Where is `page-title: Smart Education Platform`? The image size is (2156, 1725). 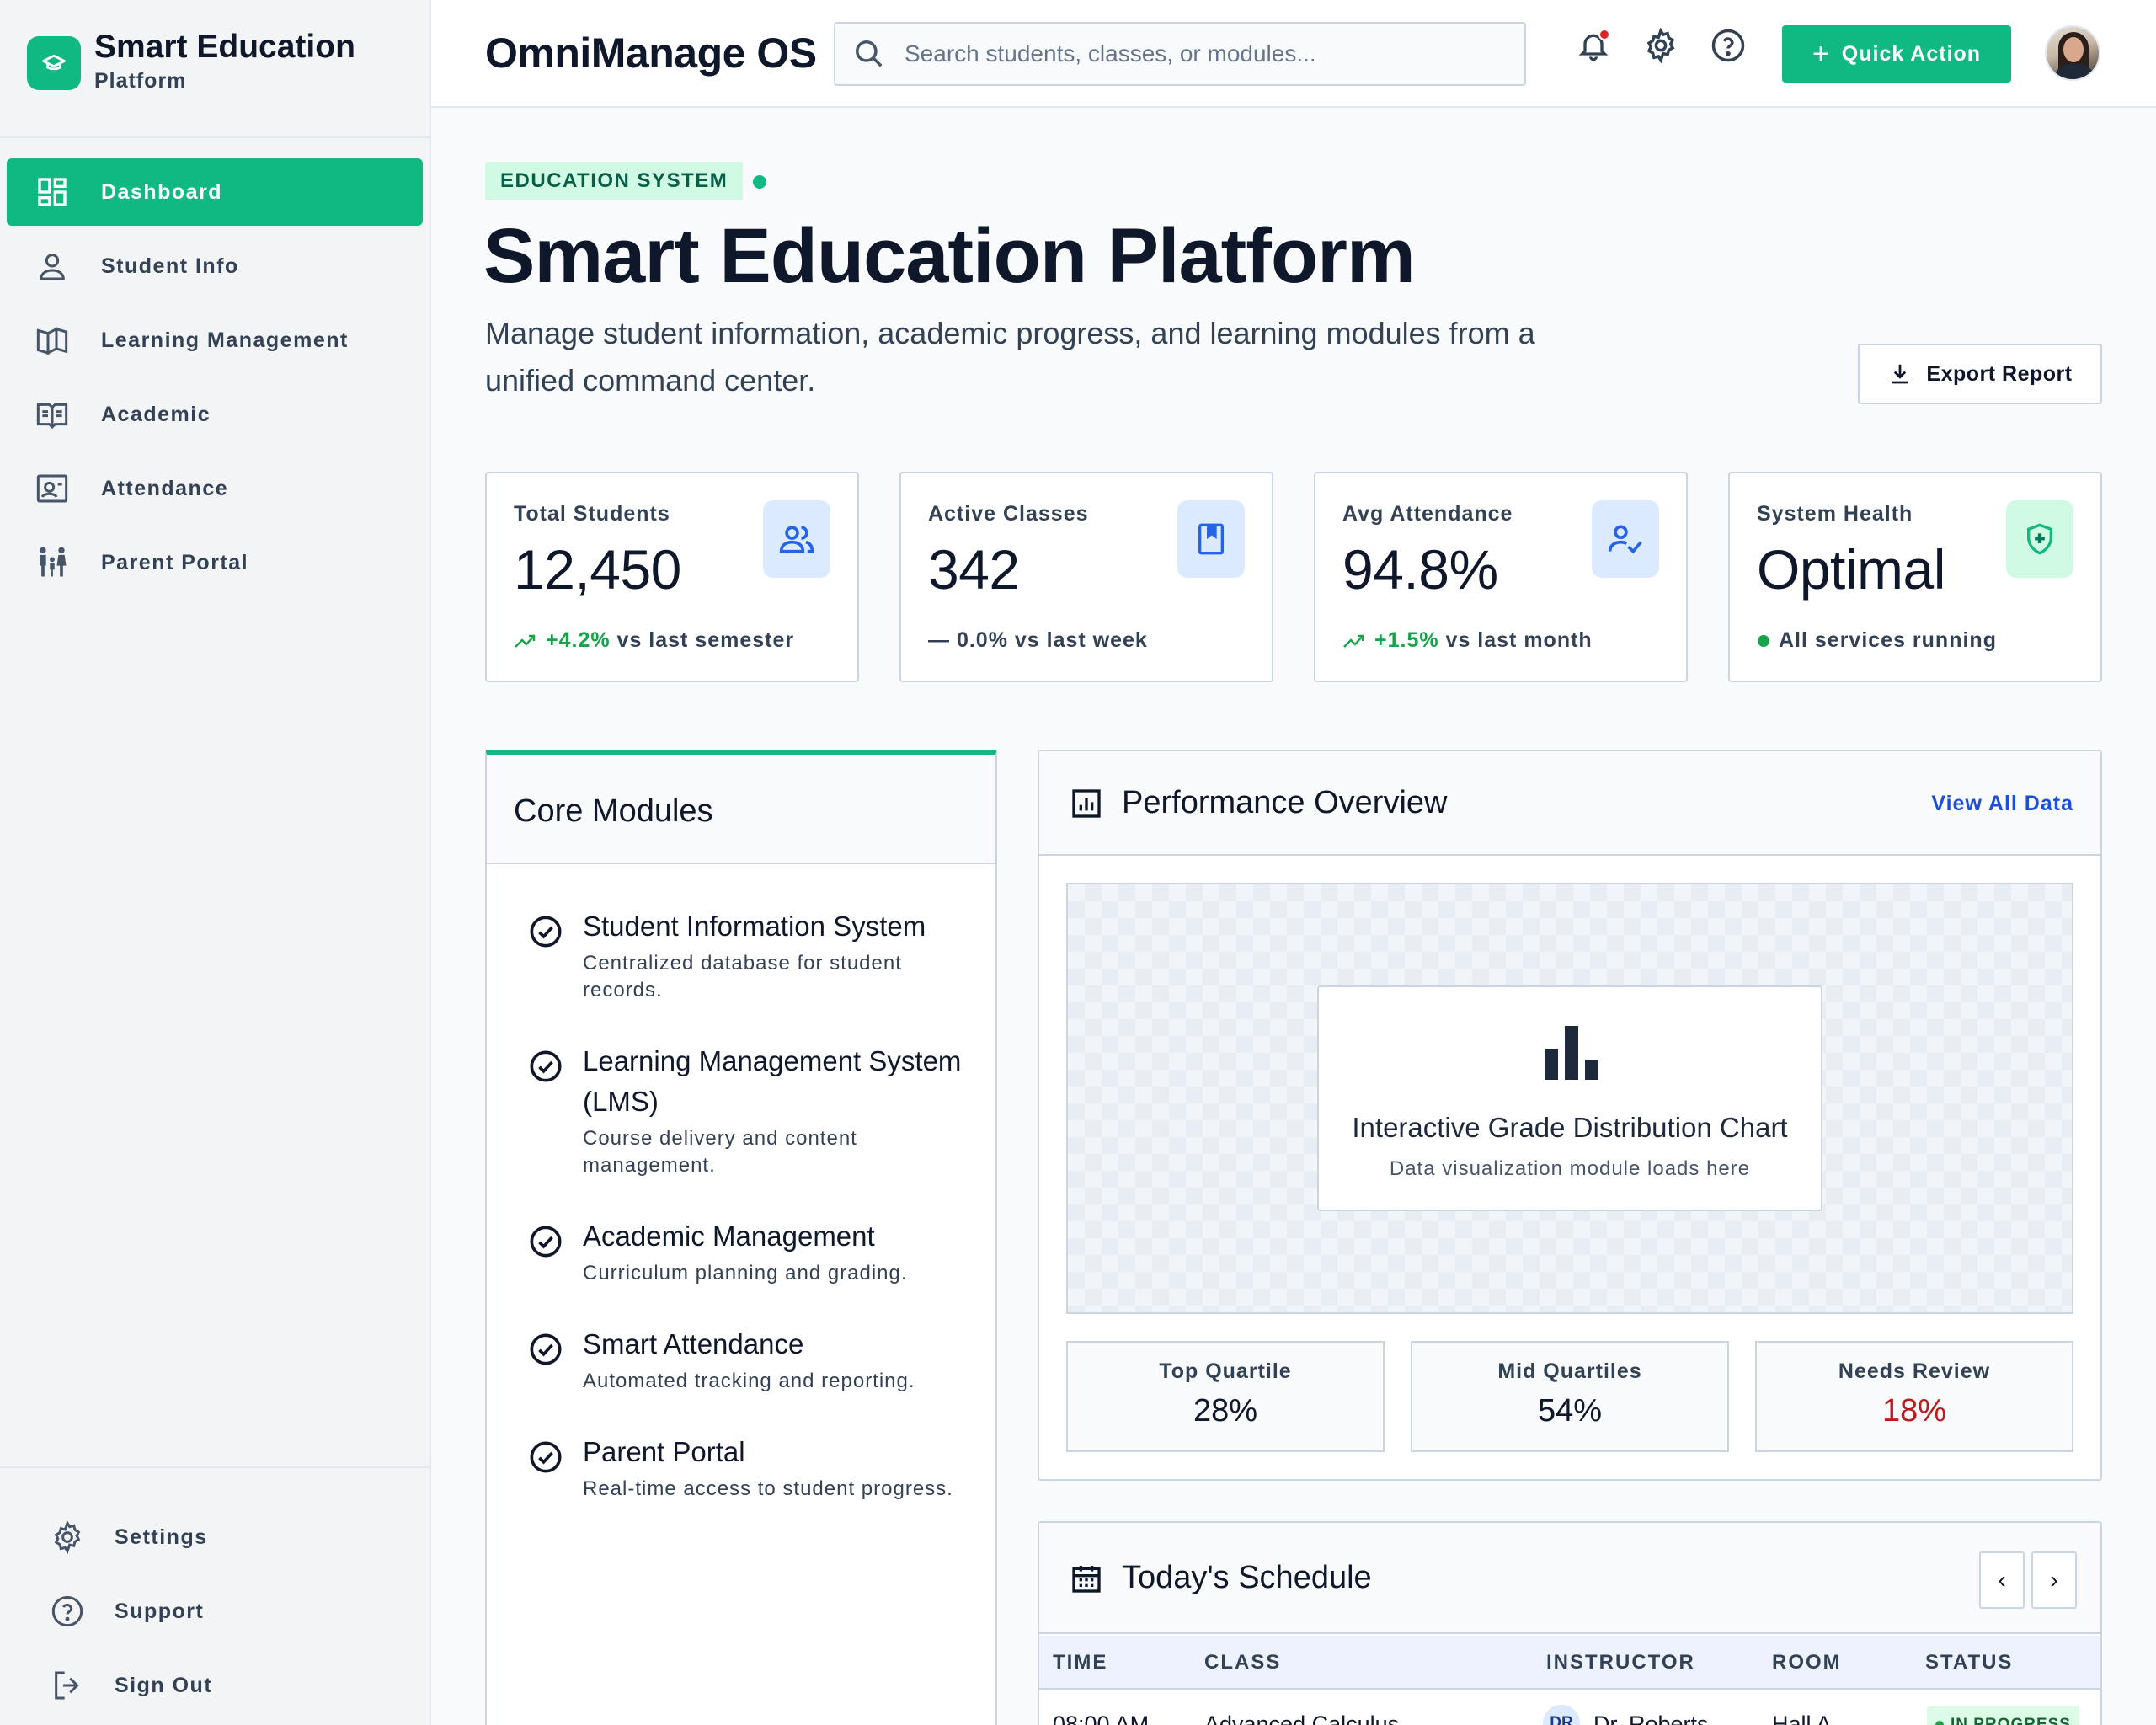
page-title: Smart Education Platform is located at coordinates (949, 256).